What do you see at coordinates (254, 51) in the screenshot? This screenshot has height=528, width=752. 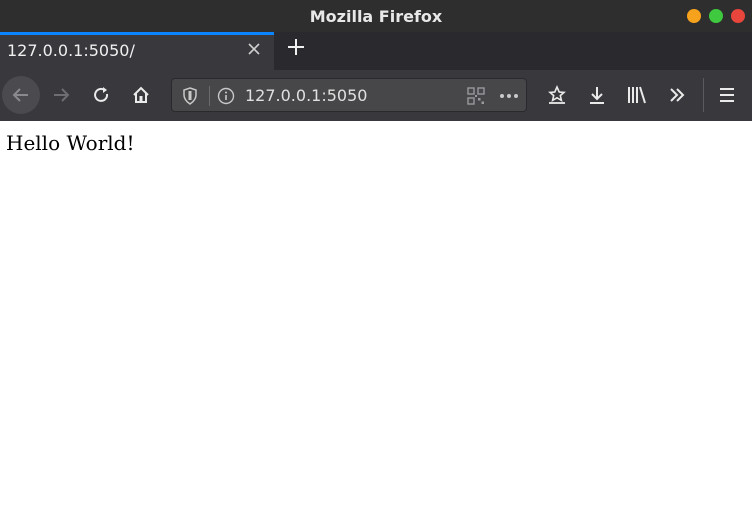 I see `tab-close-icon` at bounding box center [254, 51].